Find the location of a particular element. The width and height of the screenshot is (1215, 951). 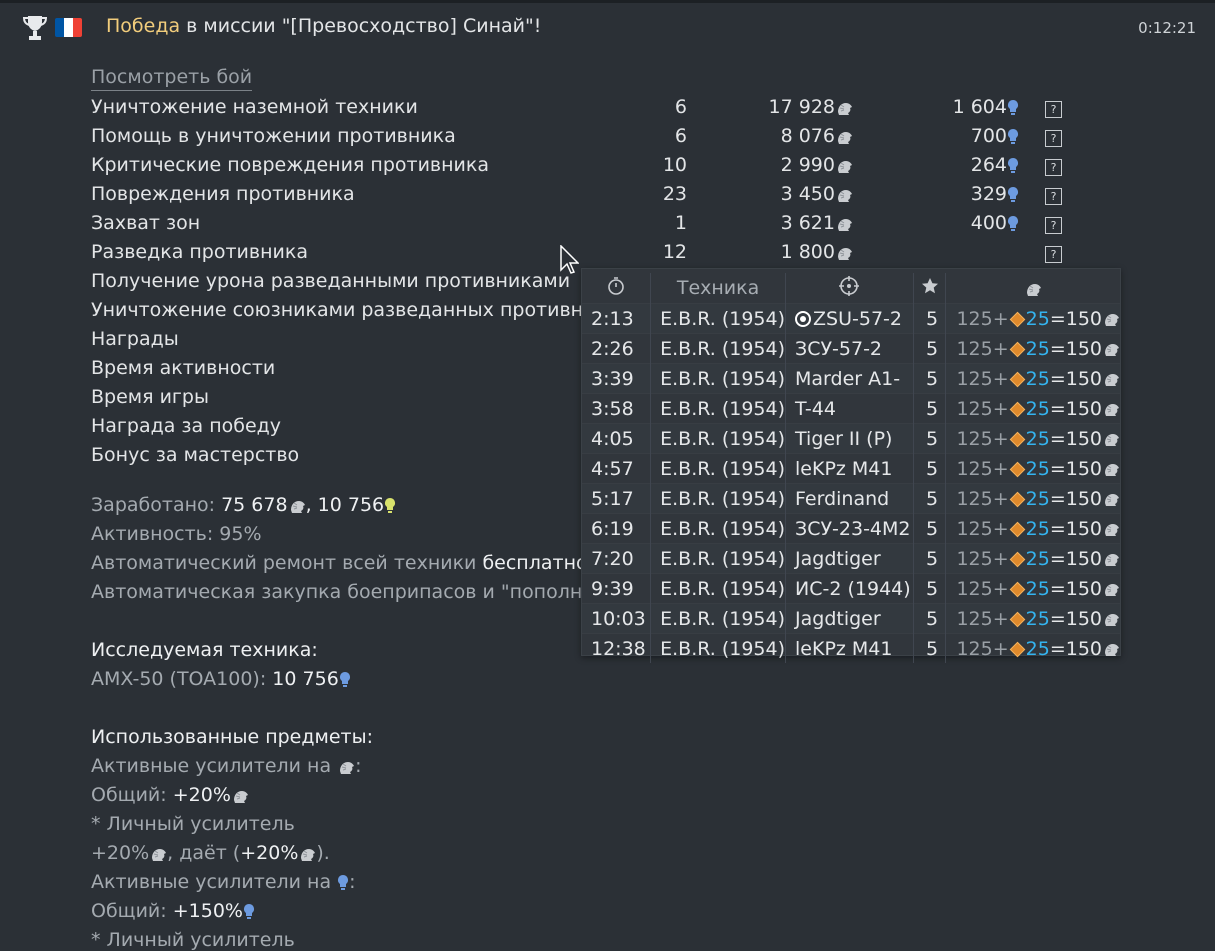

general-rp-value: +150% is located at coordinates (207, 911).